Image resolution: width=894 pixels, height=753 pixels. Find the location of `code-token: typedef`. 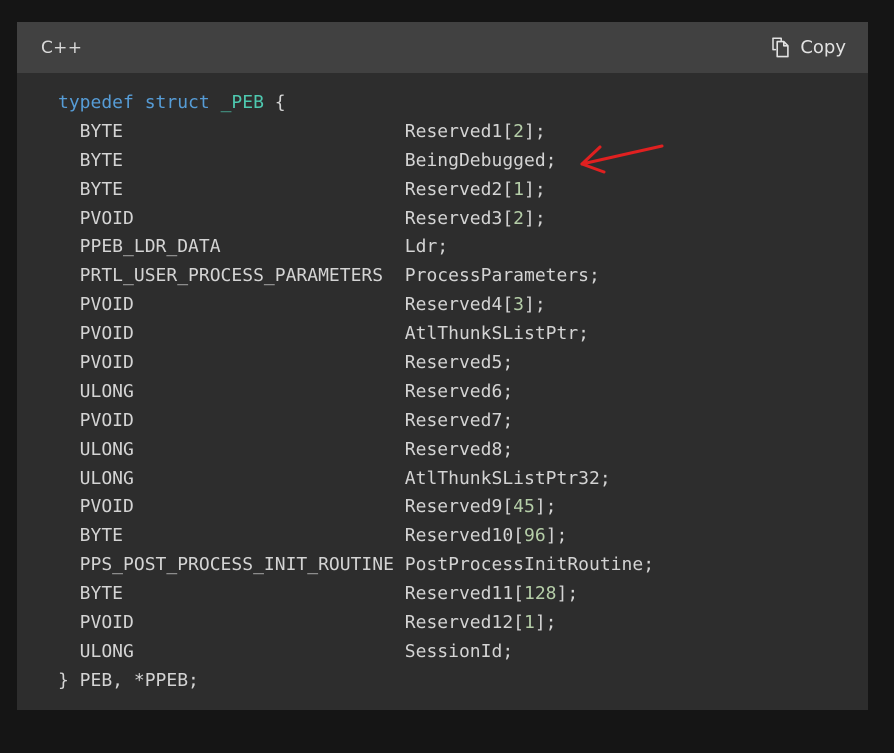

code-token: typedef is located at coordinates (101, 102).